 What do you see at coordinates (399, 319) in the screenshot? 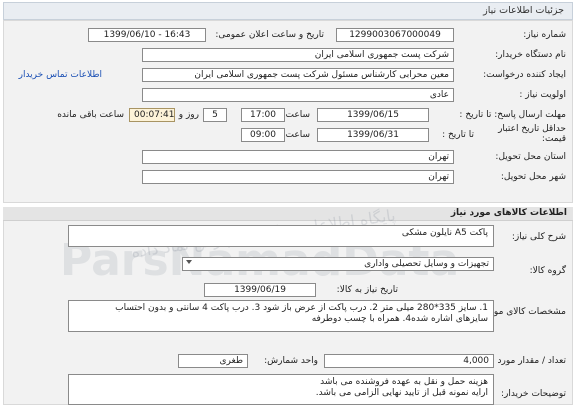
I see `desc-line-2: سایزهای اشاره شده4. همراه با چسب دوطرفه` at bounding box center [399, 319].